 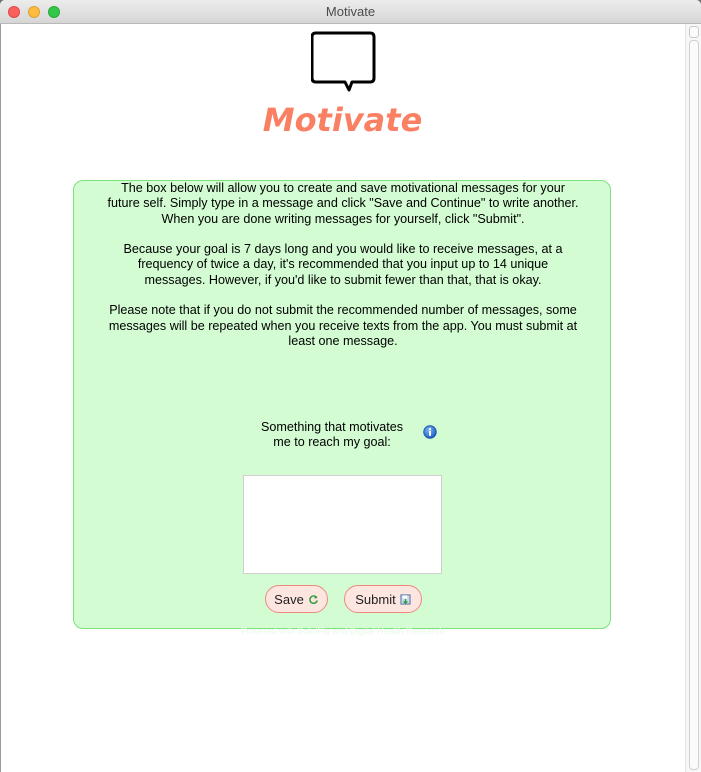 I want to click on speech-bubble-icon, so click(x=343, y=61).